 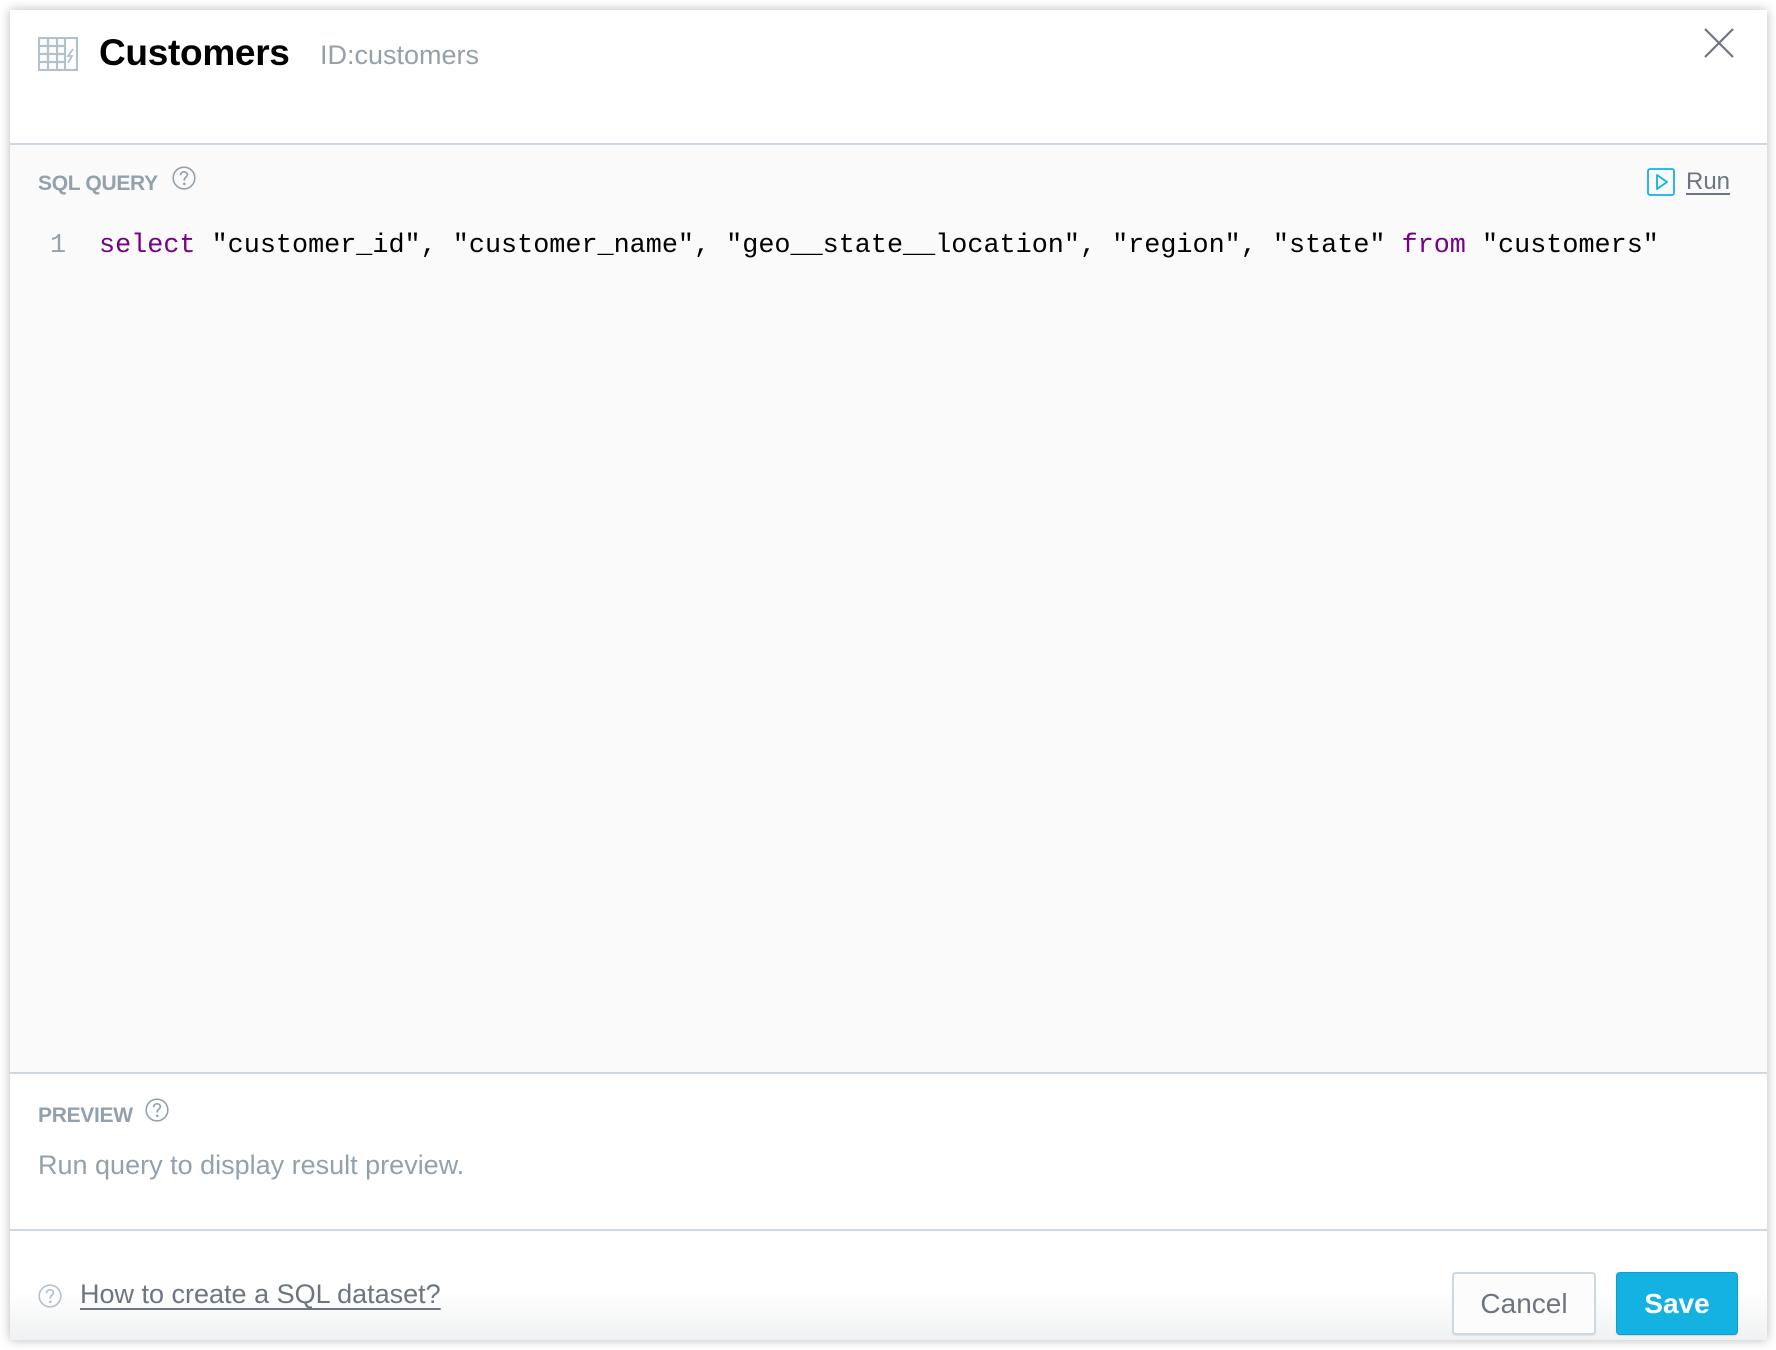 What do you see at coordinates (1677, 1303) in the screenshot?
I see `save-button: Save` at bounding box center [1677, 1303].